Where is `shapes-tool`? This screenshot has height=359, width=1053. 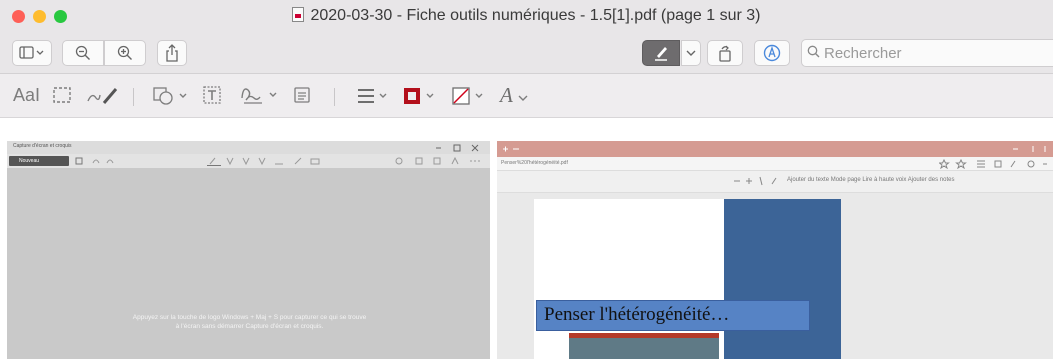
shapes-tool is located at coordinates (171, 98).